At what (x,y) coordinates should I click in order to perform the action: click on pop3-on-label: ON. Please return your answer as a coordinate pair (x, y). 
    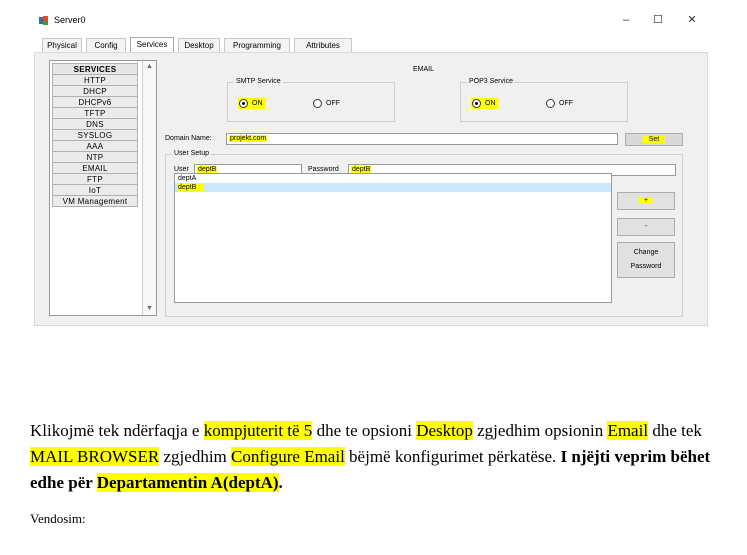
    Looking at the image, I should click on (490, 103).